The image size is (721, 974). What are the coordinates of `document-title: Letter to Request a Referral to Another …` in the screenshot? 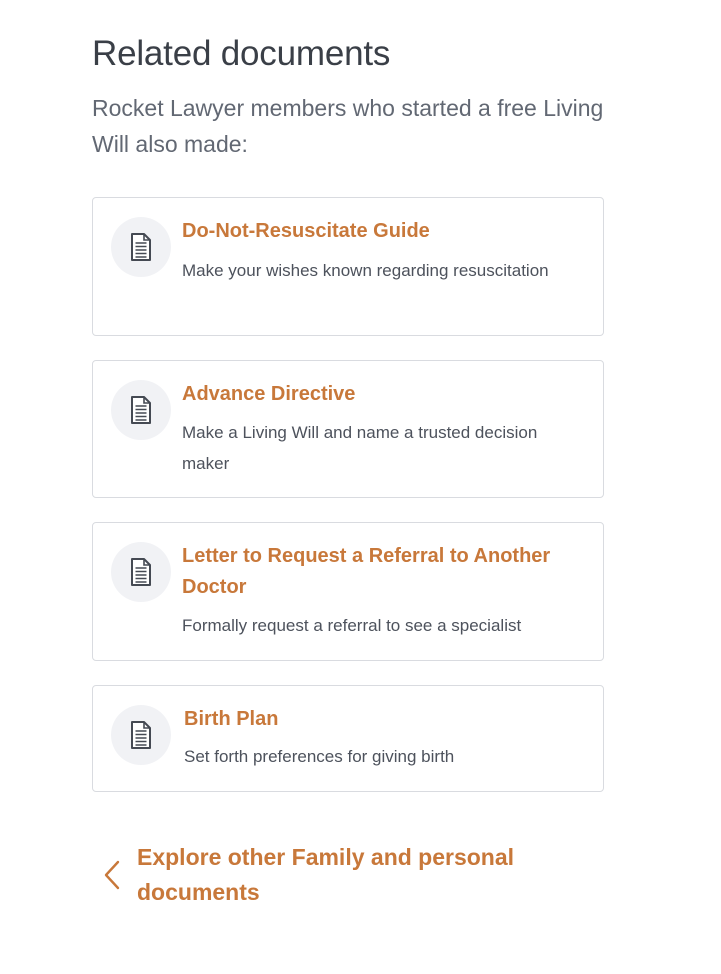 It's located at (388, 572).